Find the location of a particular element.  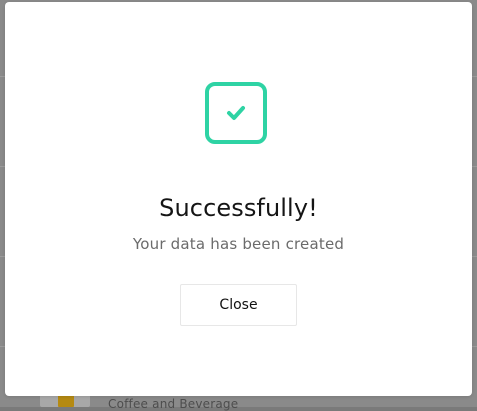

close-button: Close is located at coordinates (238, 305).